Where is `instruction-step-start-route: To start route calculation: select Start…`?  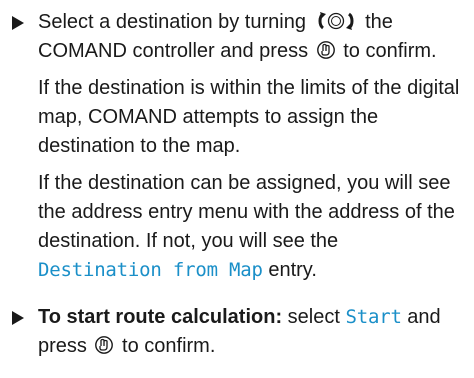
instruction-step-start-route: To start route calculation: select Start… is located at coordinates (237, 332).